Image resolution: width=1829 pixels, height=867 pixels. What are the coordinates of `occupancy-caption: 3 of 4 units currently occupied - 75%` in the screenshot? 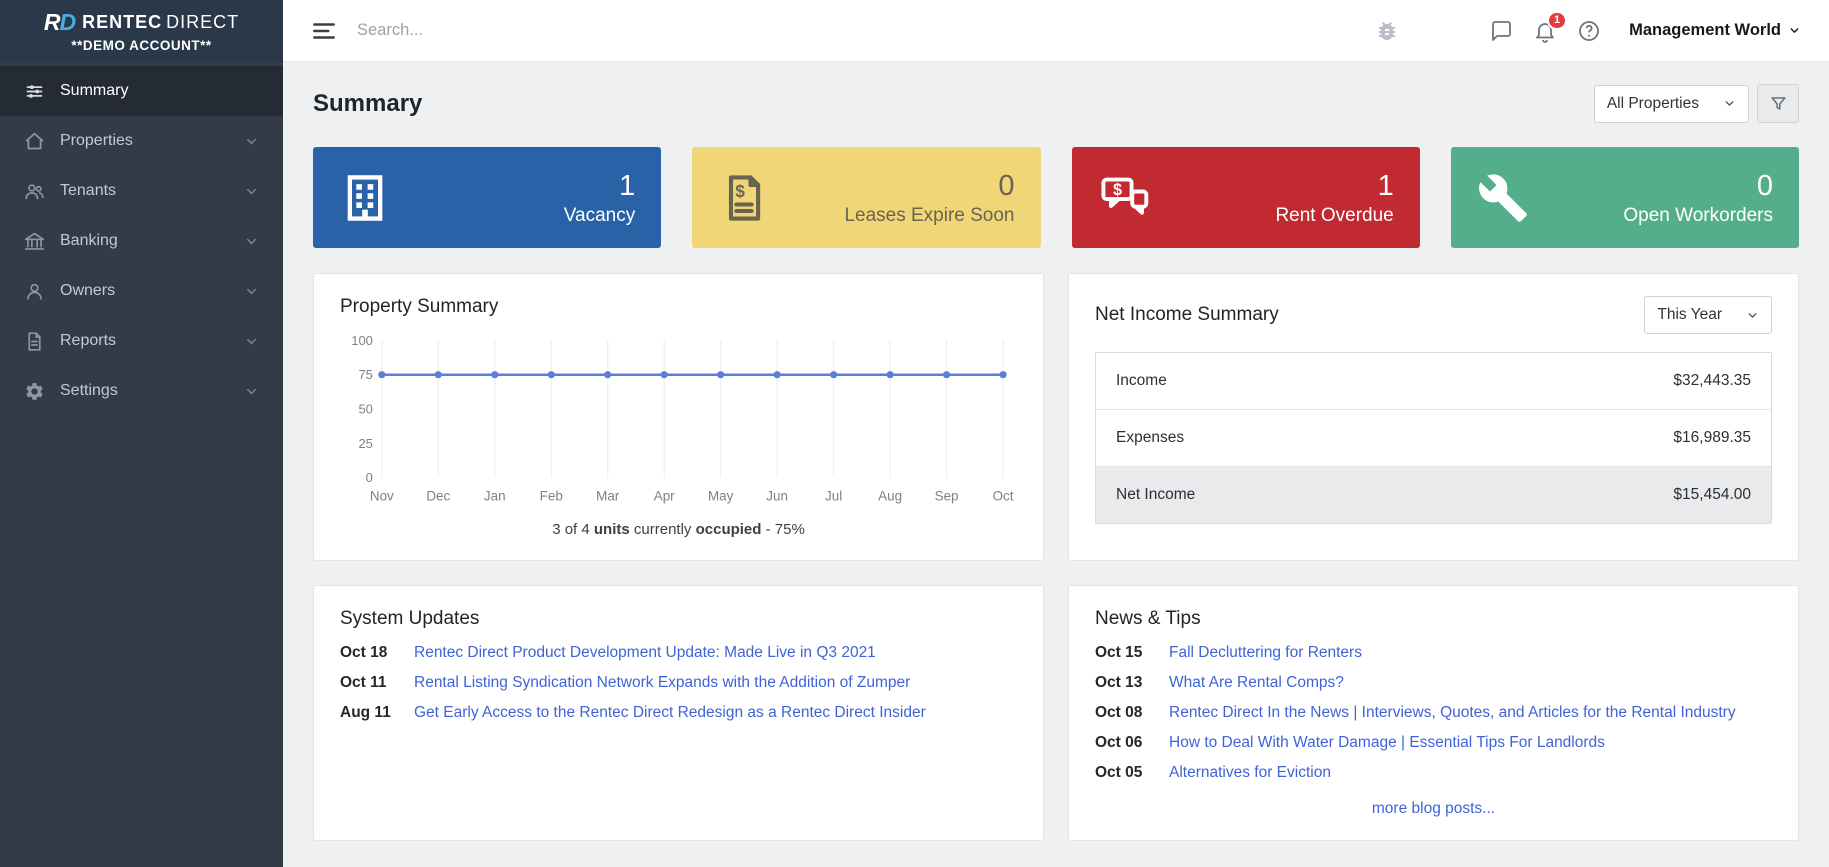 It's located at (678, 529).